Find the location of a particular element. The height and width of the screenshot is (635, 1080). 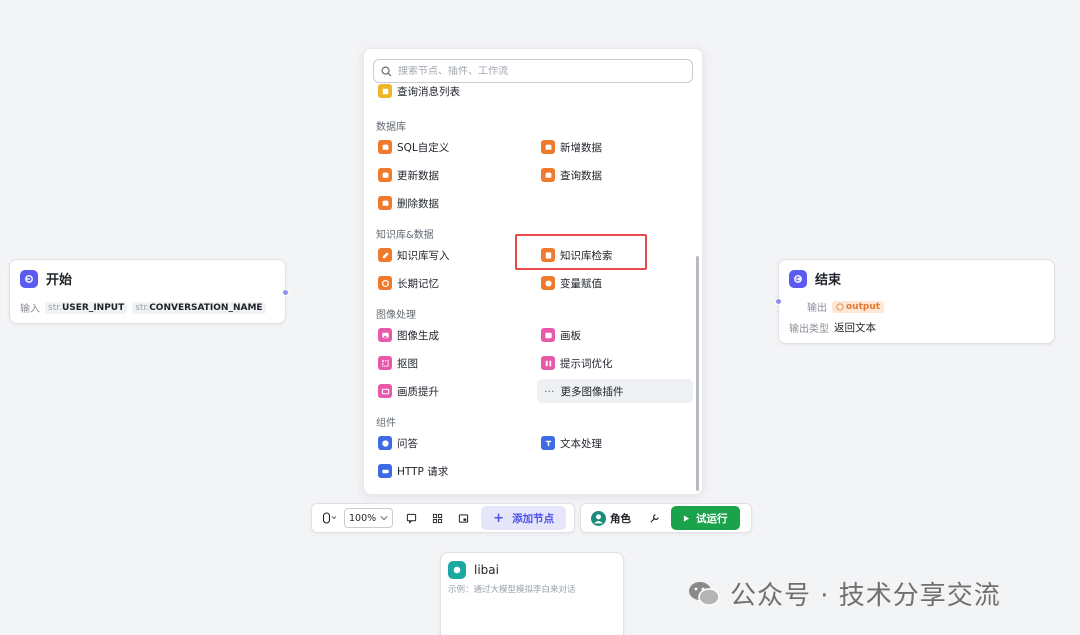

section-title-database: 数据库 is located at coordinates (391, 127).